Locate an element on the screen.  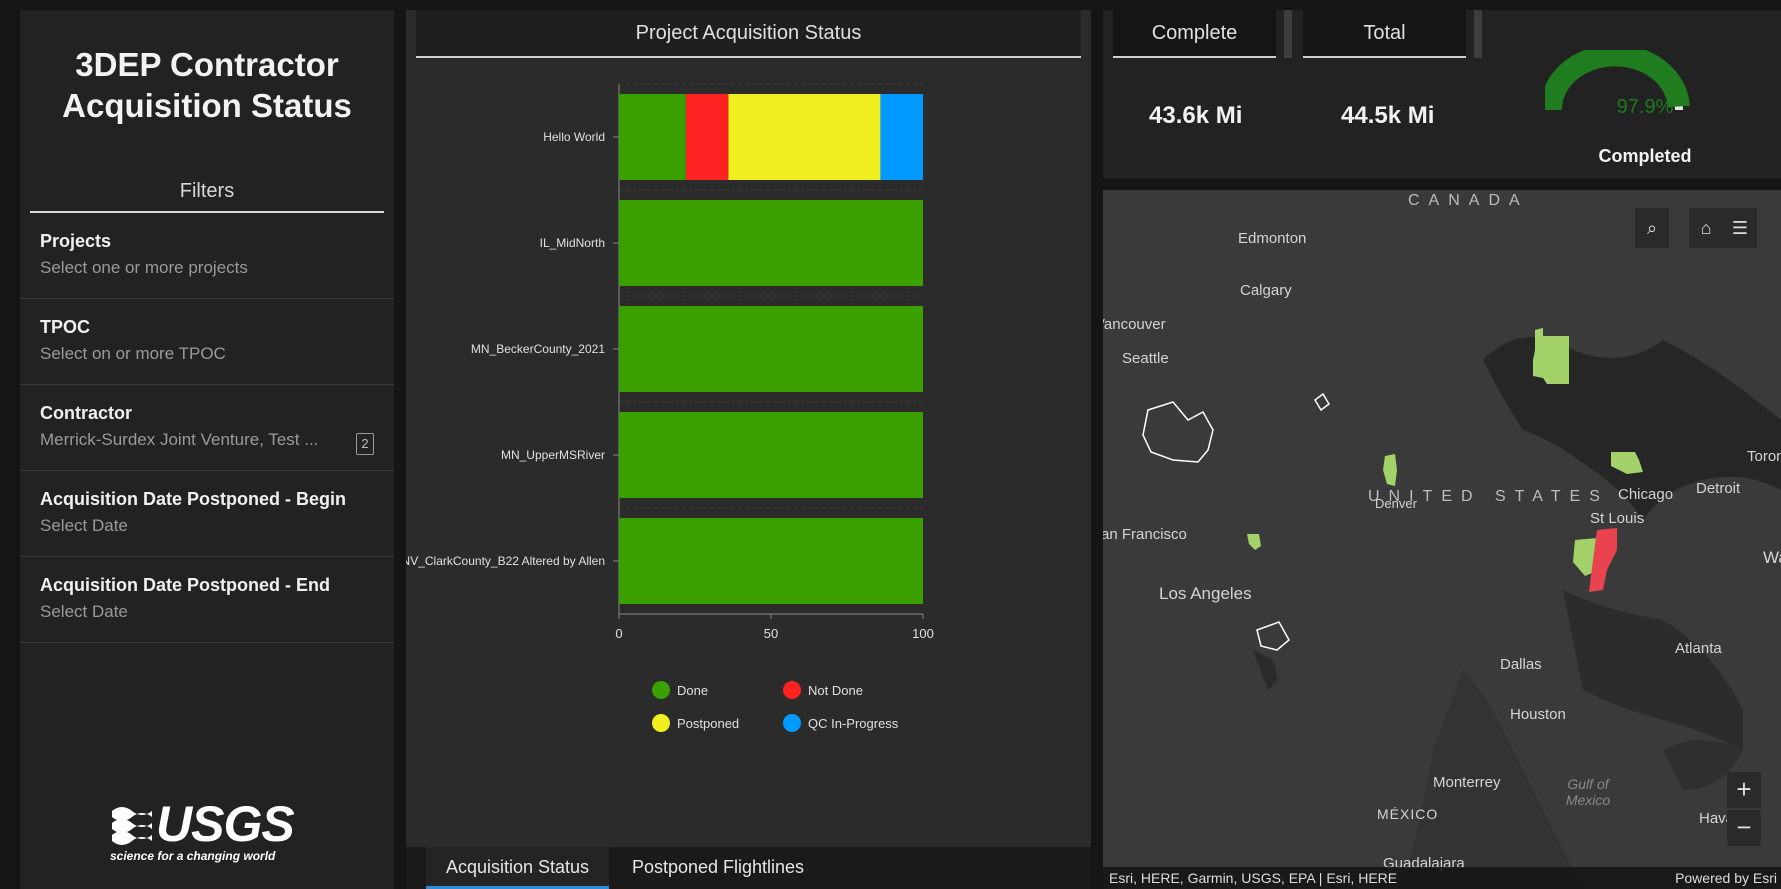
app-title-line2: Acquisition Status is located at coordinates (207, 105).